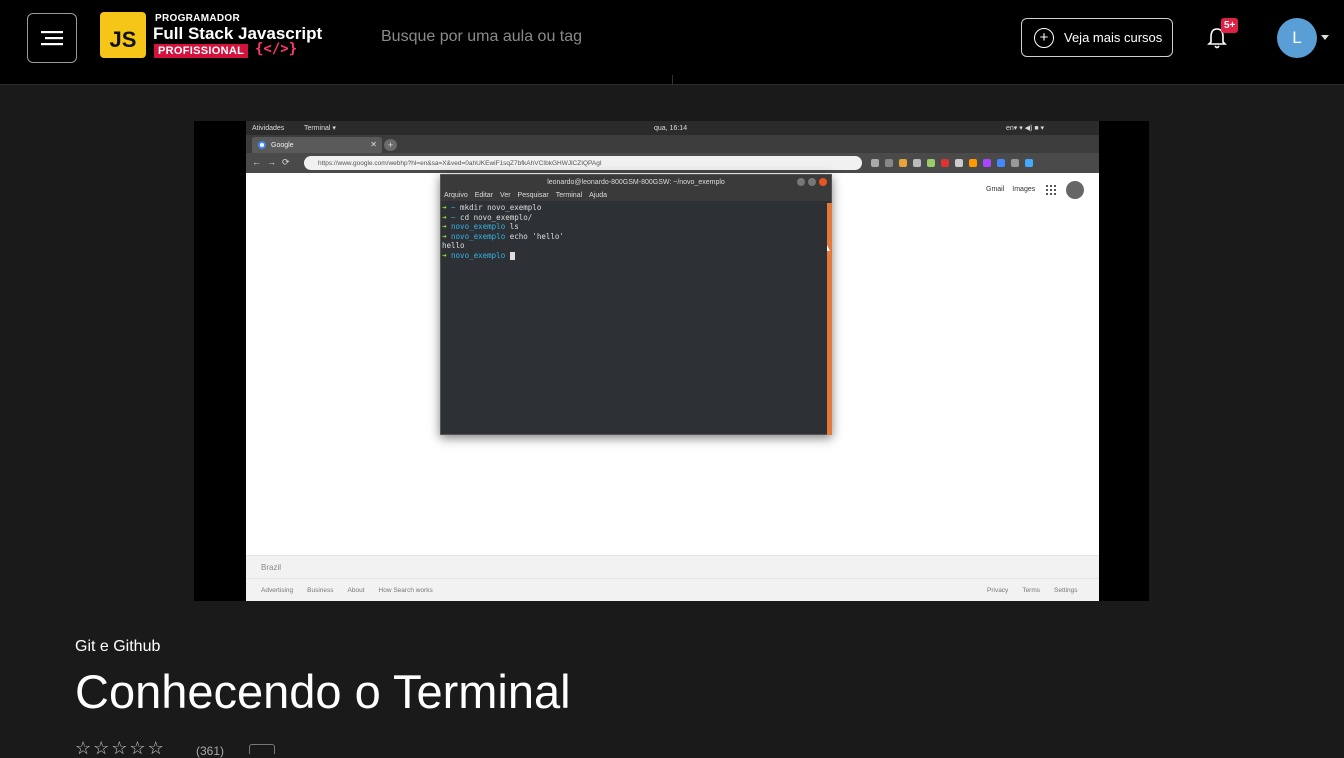  What do you see at coordinates (1325, 37) in the screenshot?
I see `chevron-down-icon` at bounding box center [1325, 37].